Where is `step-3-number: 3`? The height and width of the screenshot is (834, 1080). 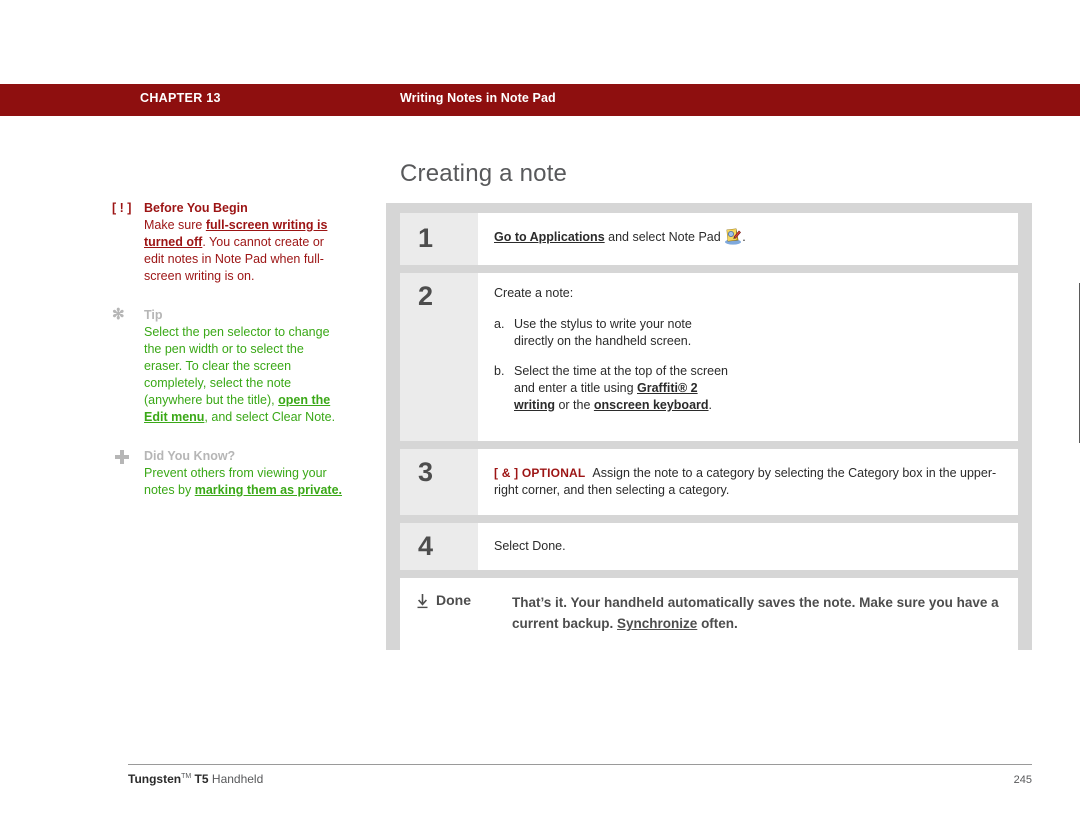 step-3-number: 3 is located at coordinates (439, 482).